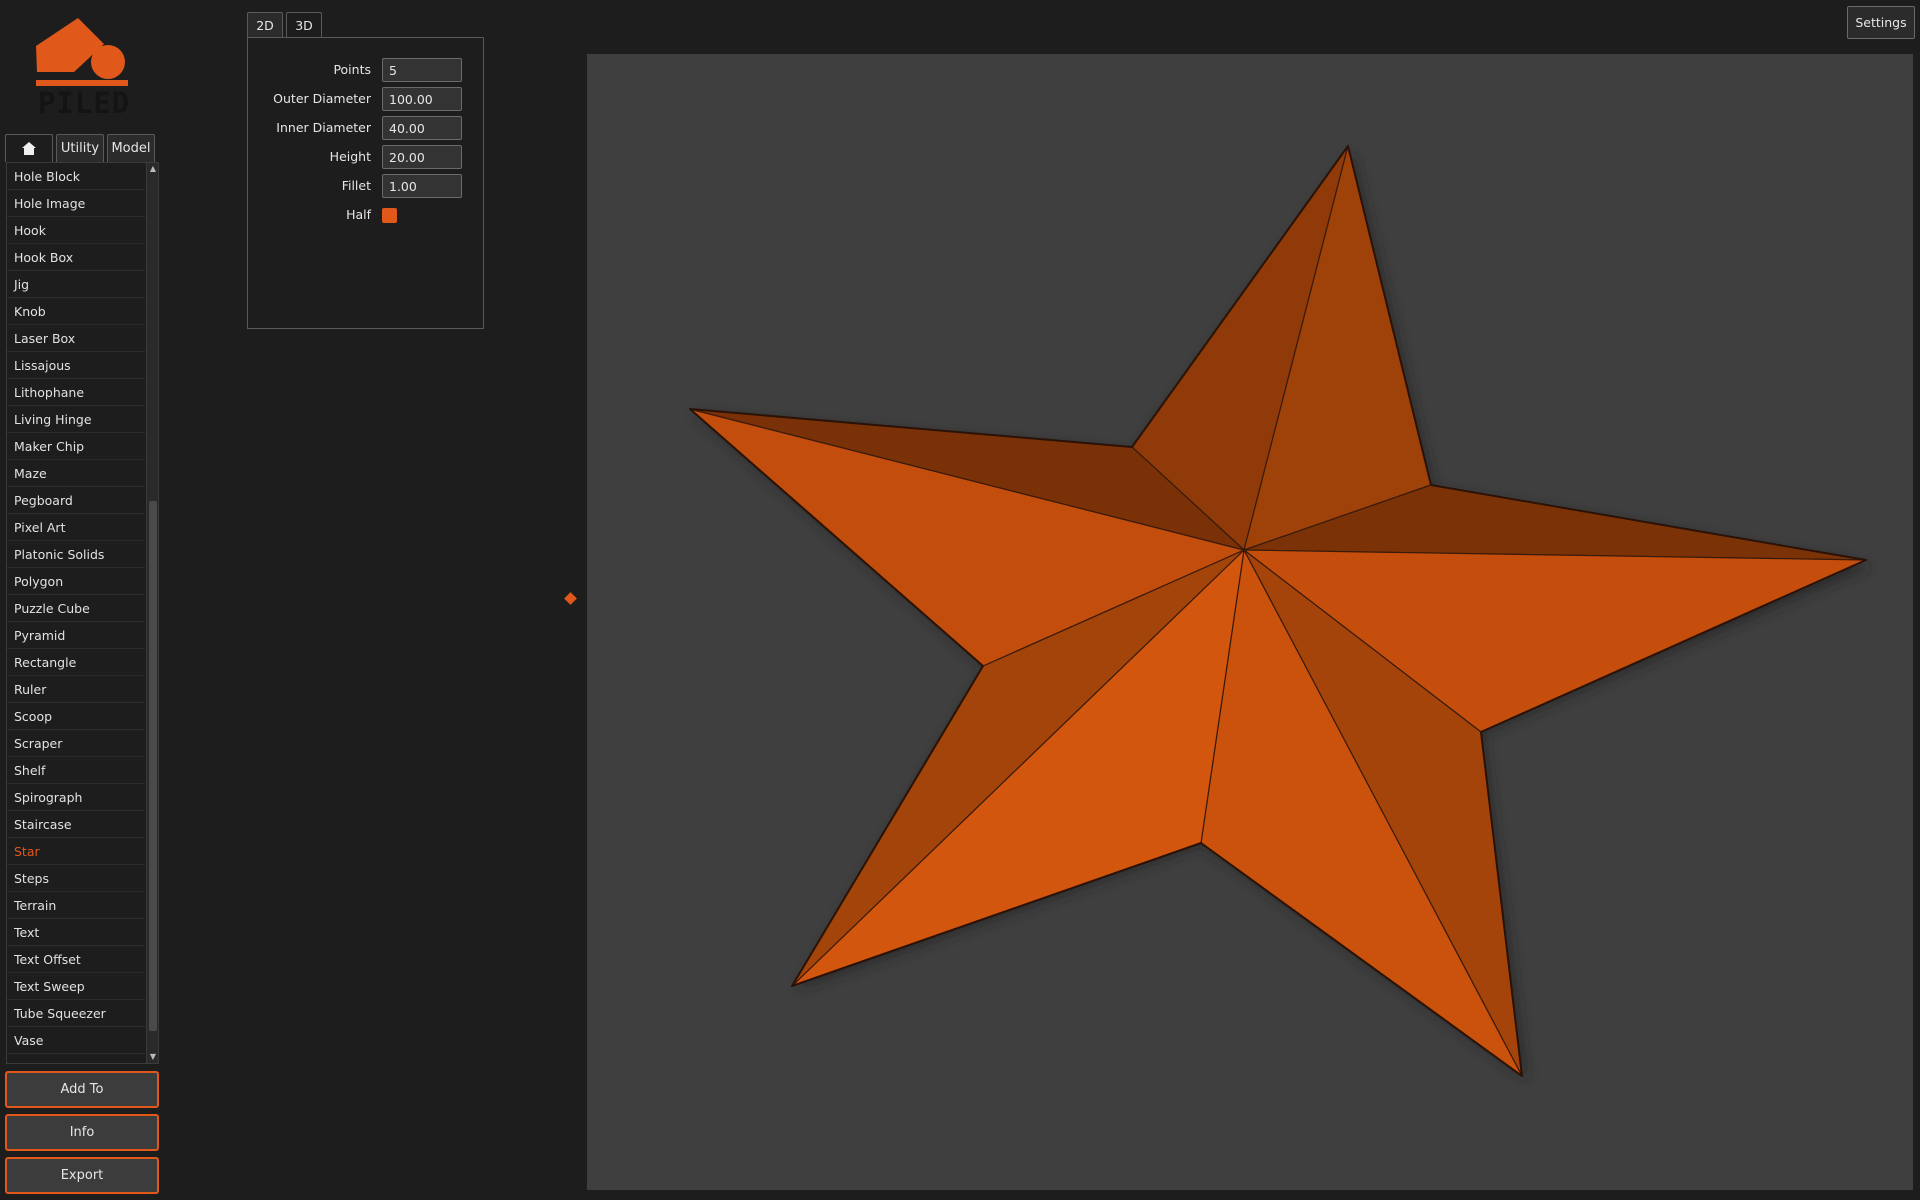  I want to click on list-item: Text Sweep, so click(76, 986).